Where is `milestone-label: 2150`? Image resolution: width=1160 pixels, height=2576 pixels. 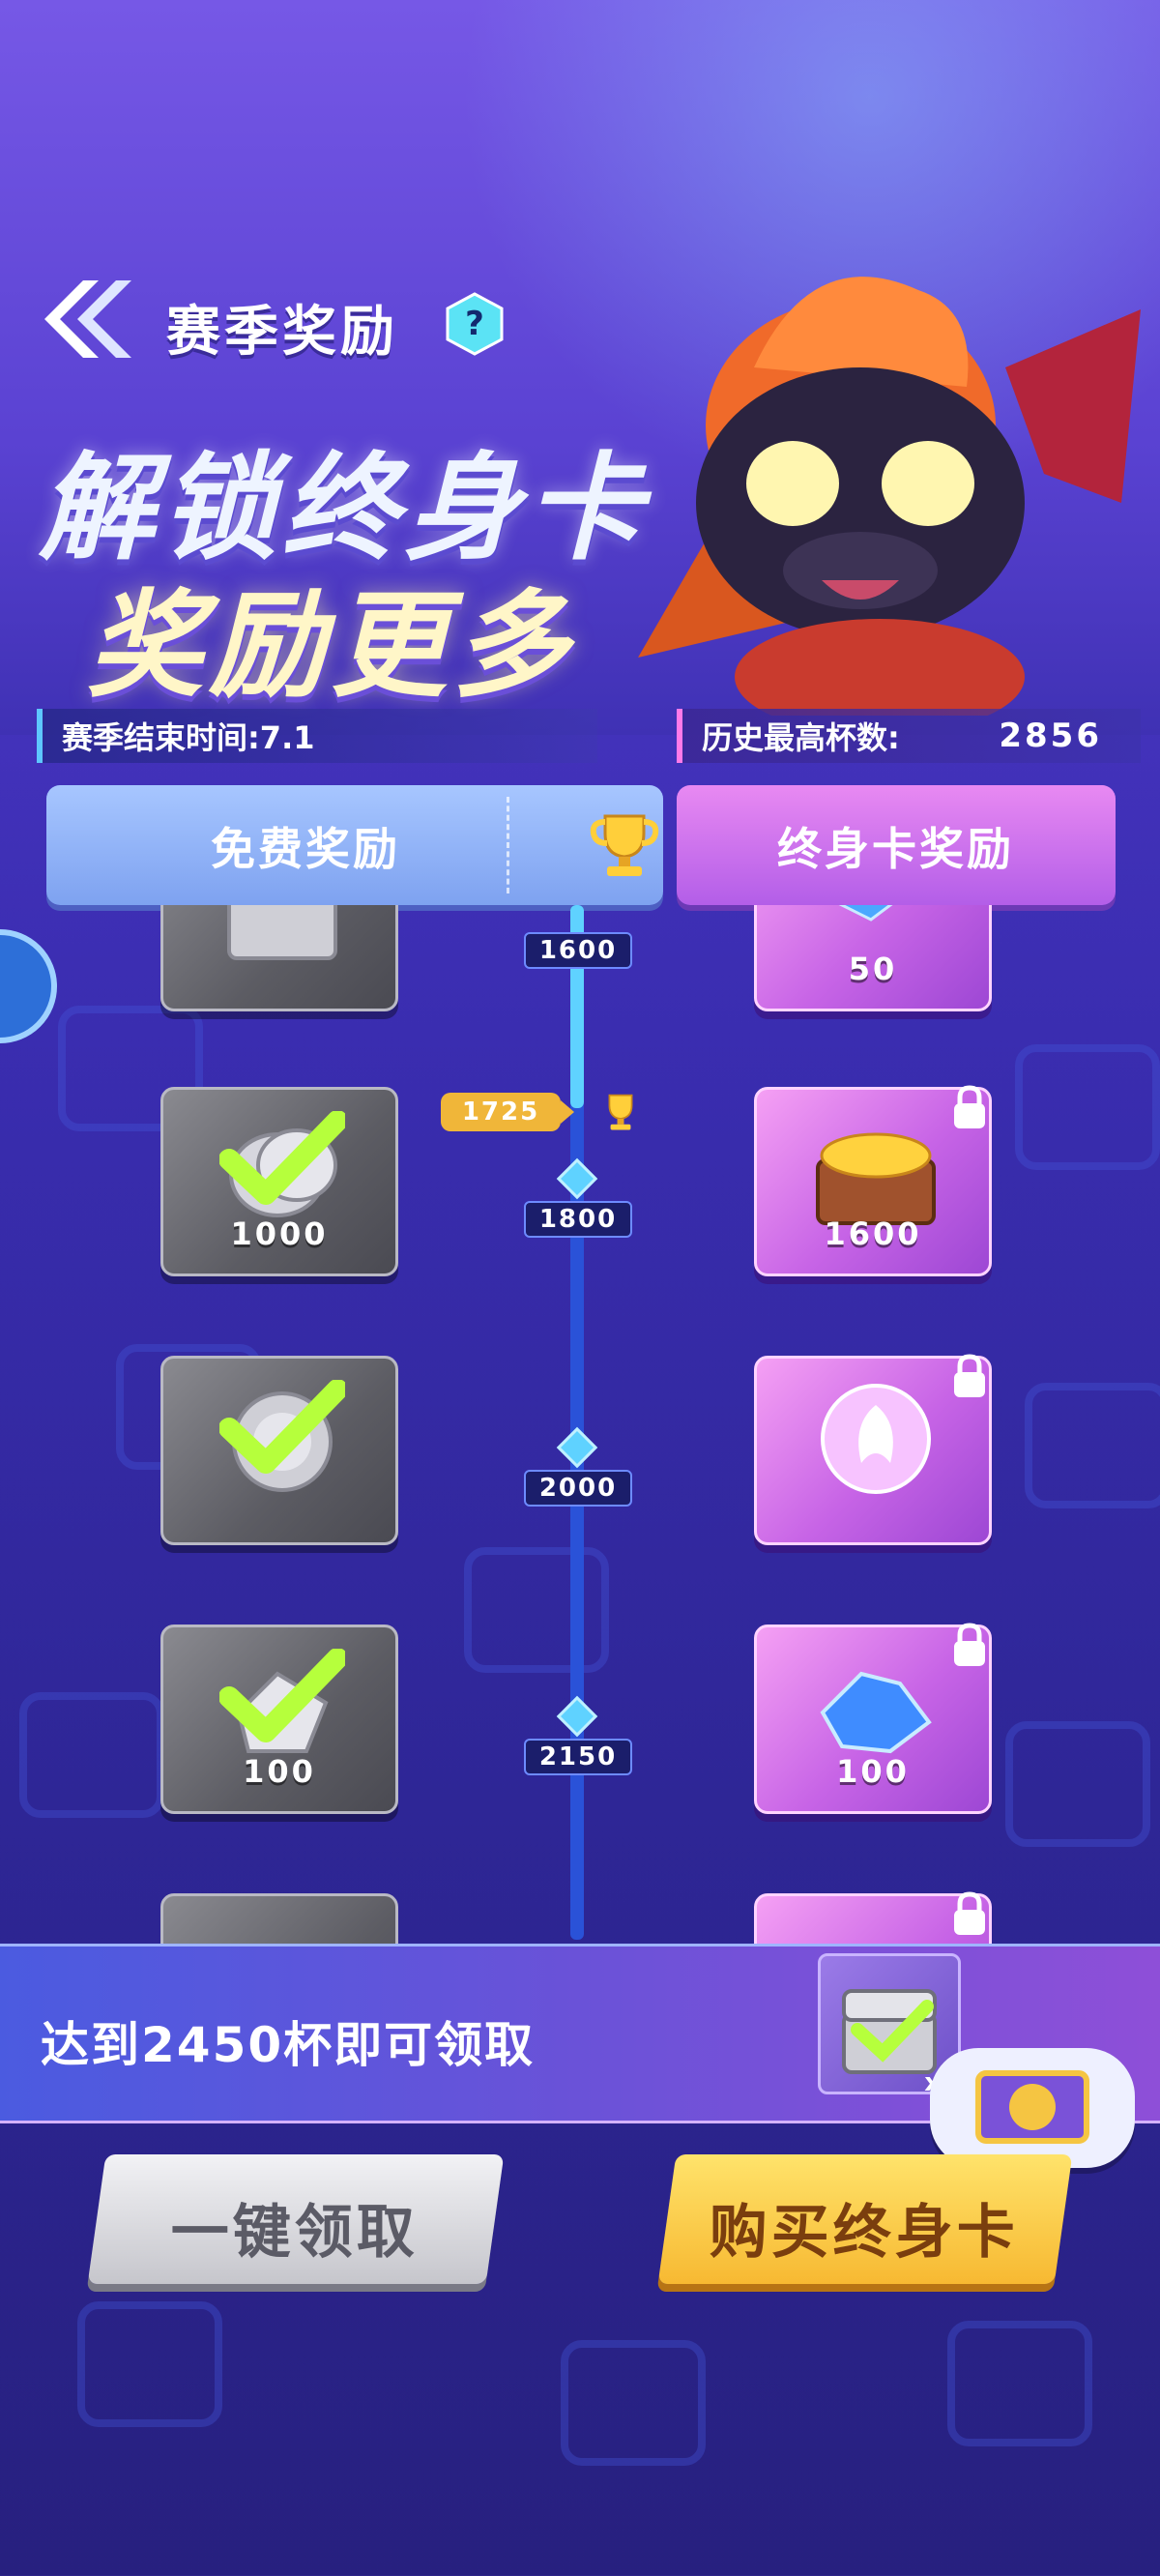
milestone-label: 2150 is located at coordinates (578, 1757).